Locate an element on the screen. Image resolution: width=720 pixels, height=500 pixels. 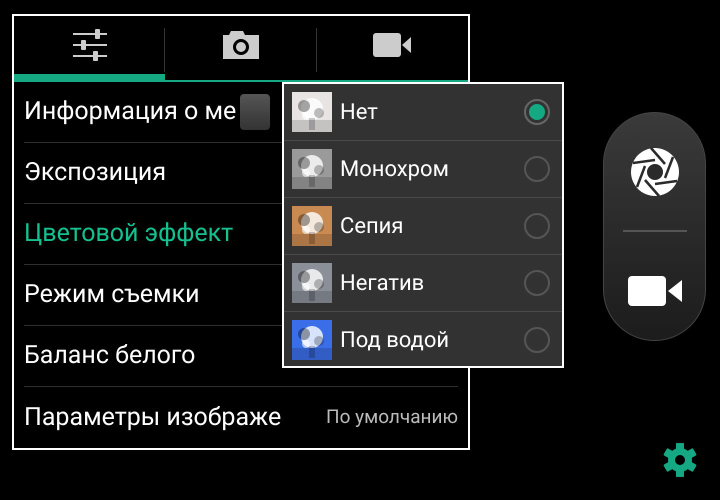
effect-label: Негатив is located at coordinates (382, 284).